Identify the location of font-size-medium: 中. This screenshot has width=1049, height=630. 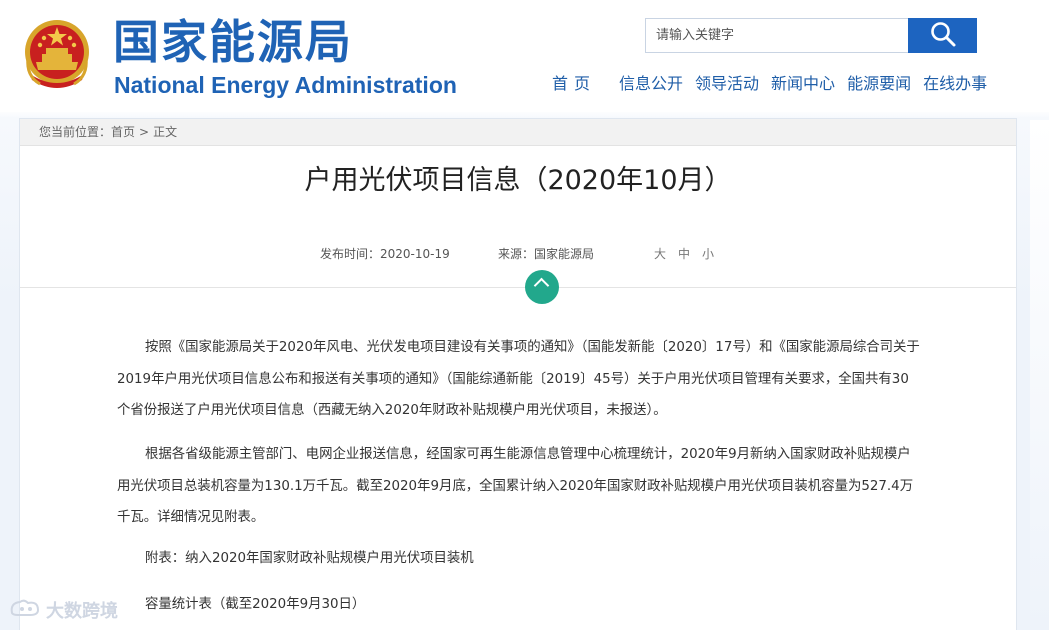
(690, 254).